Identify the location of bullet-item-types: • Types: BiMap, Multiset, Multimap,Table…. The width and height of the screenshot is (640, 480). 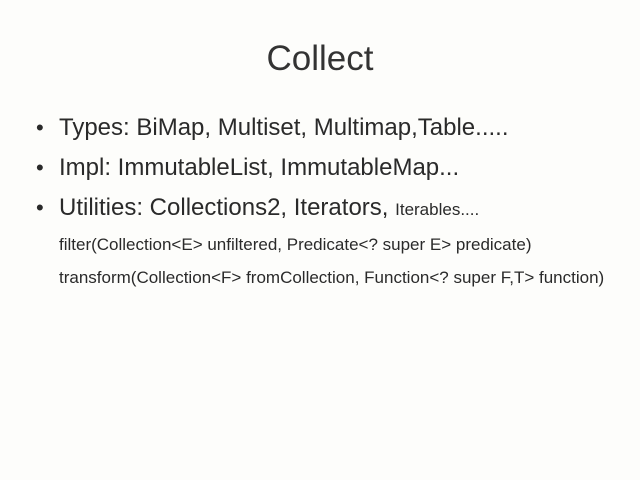
(331, 128).